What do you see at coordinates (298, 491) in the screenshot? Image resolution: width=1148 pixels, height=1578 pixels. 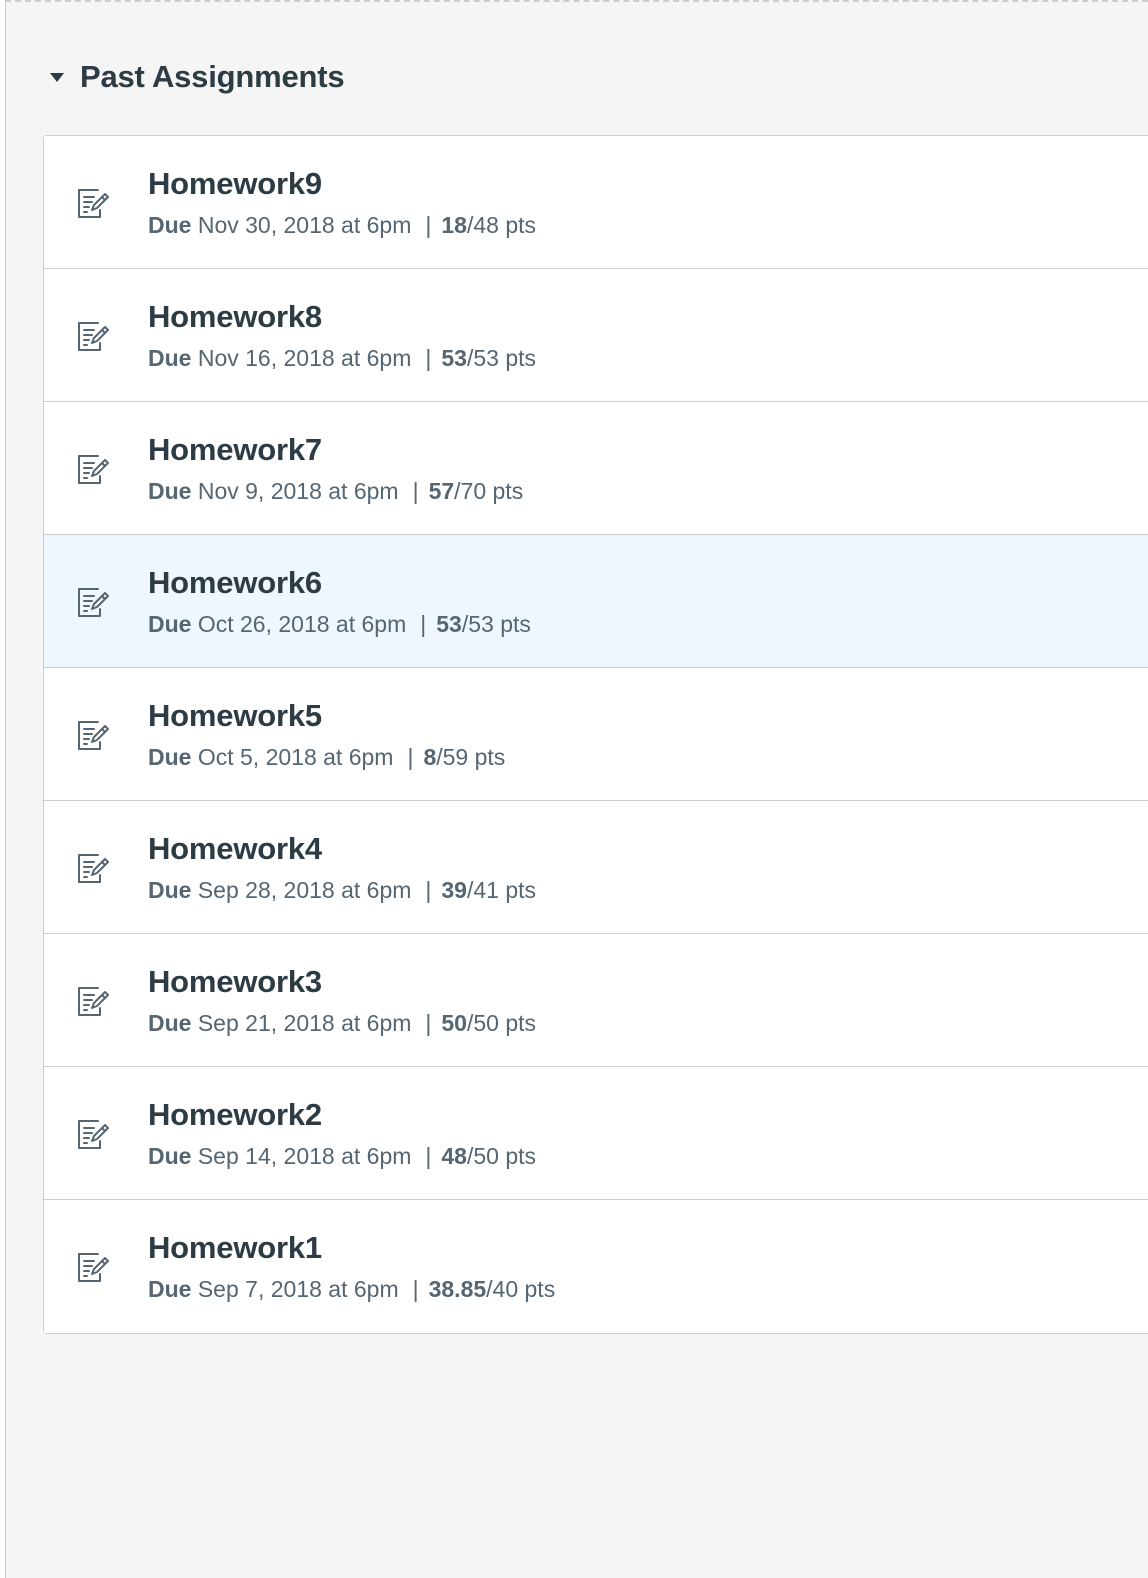 I see `due-date: Nov 9, 2018 at 6pm` at bounding box center [298, 491].